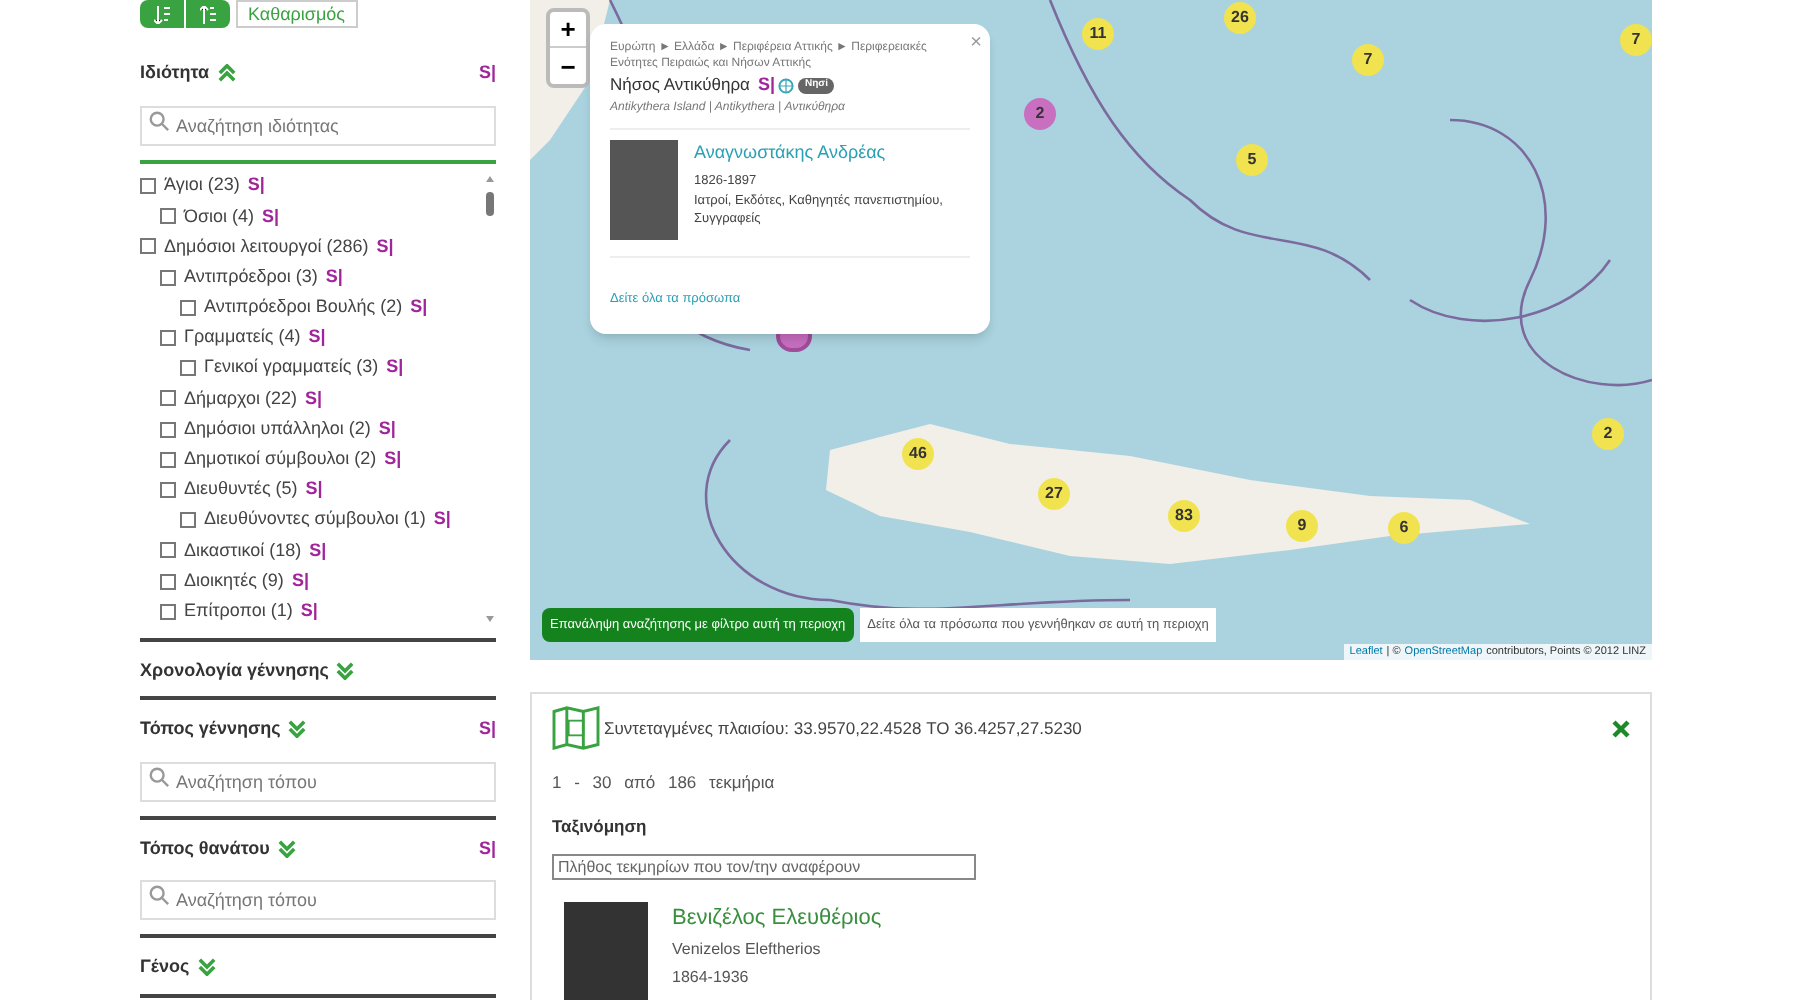 The image size is (1800, 1000). Describe the element at coordinates (234, 670) in the screenshot. I see `section-title: Χρονολογία γέννησης` at that location.